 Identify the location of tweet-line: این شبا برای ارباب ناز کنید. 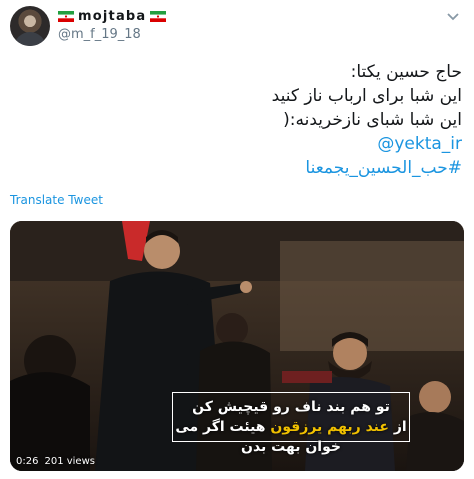
(366, 96).